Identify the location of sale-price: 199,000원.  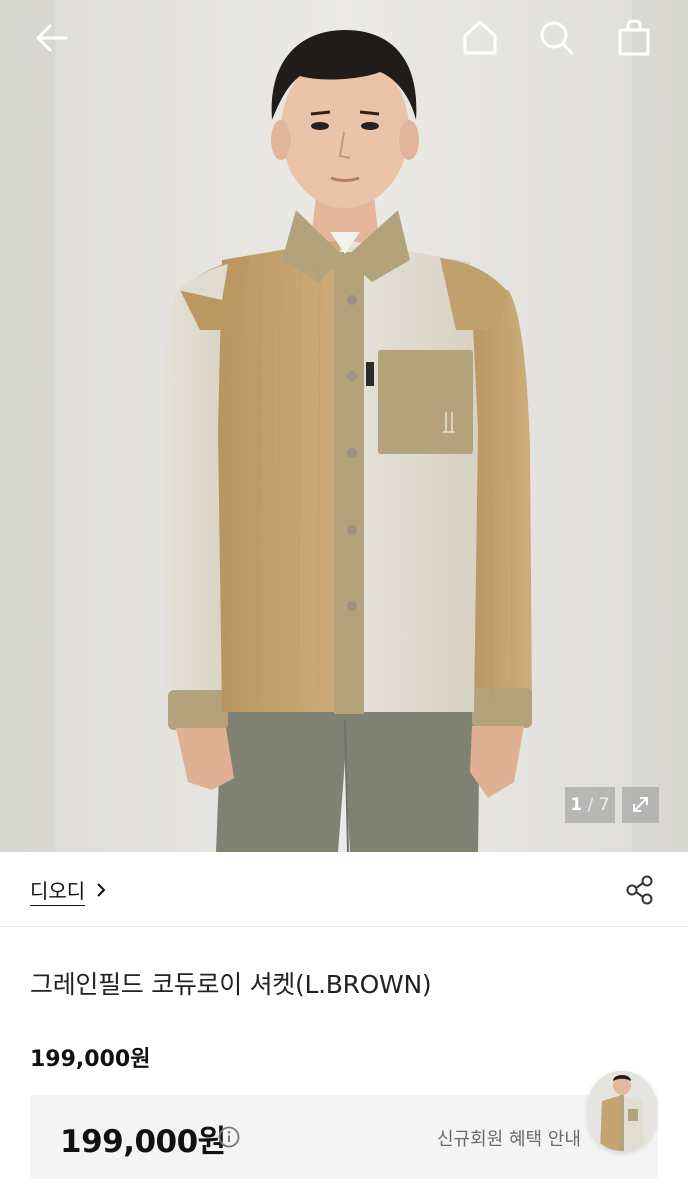
(143, 1142).